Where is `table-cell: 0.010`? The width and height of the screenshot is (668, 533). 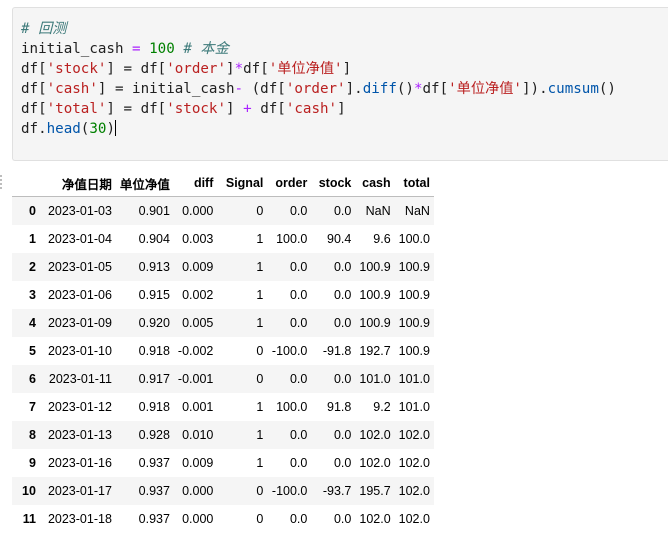
table-cell: 0.010 is located at coordinates (195, 435).